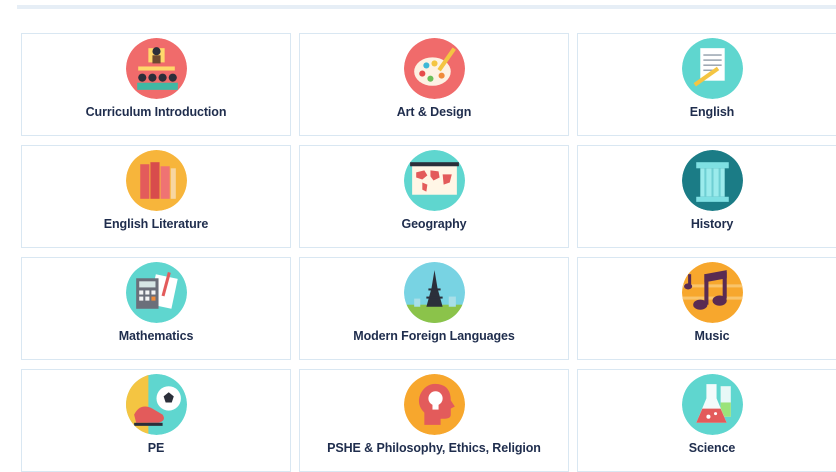 The image size is (836, 472). I want to click on subject-card-pshe-philosophy-ethics-religion: PSHE & Philosophy, Ethics, Religion, so click(434, 420).